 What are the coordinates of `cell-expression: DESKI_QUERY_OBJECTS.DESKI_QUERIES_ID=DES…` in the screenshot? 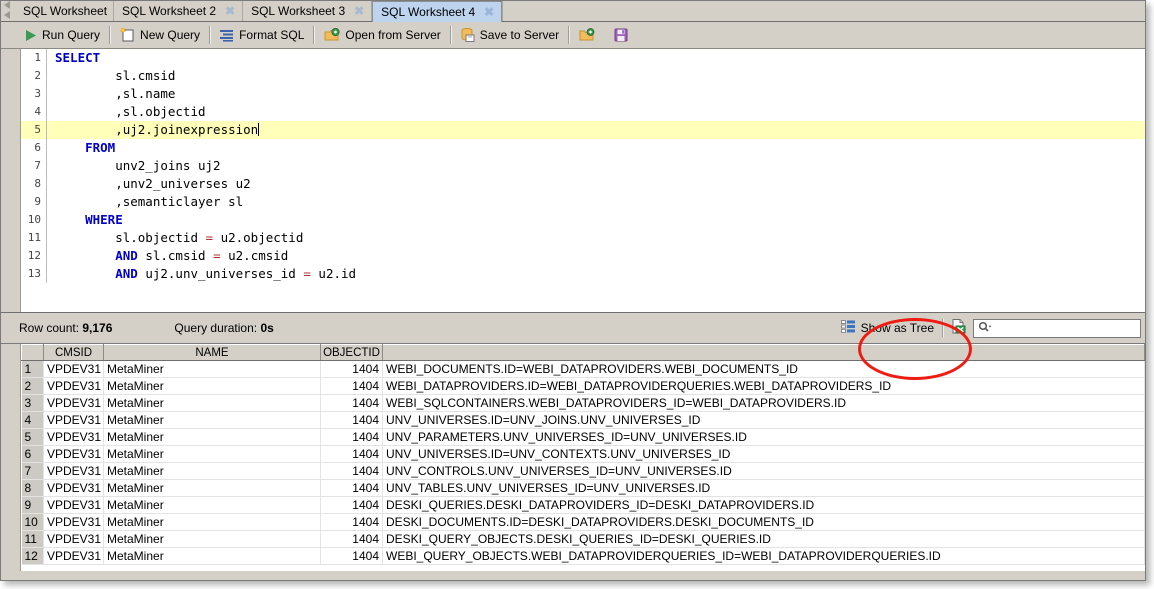 It's located at (763, 539).